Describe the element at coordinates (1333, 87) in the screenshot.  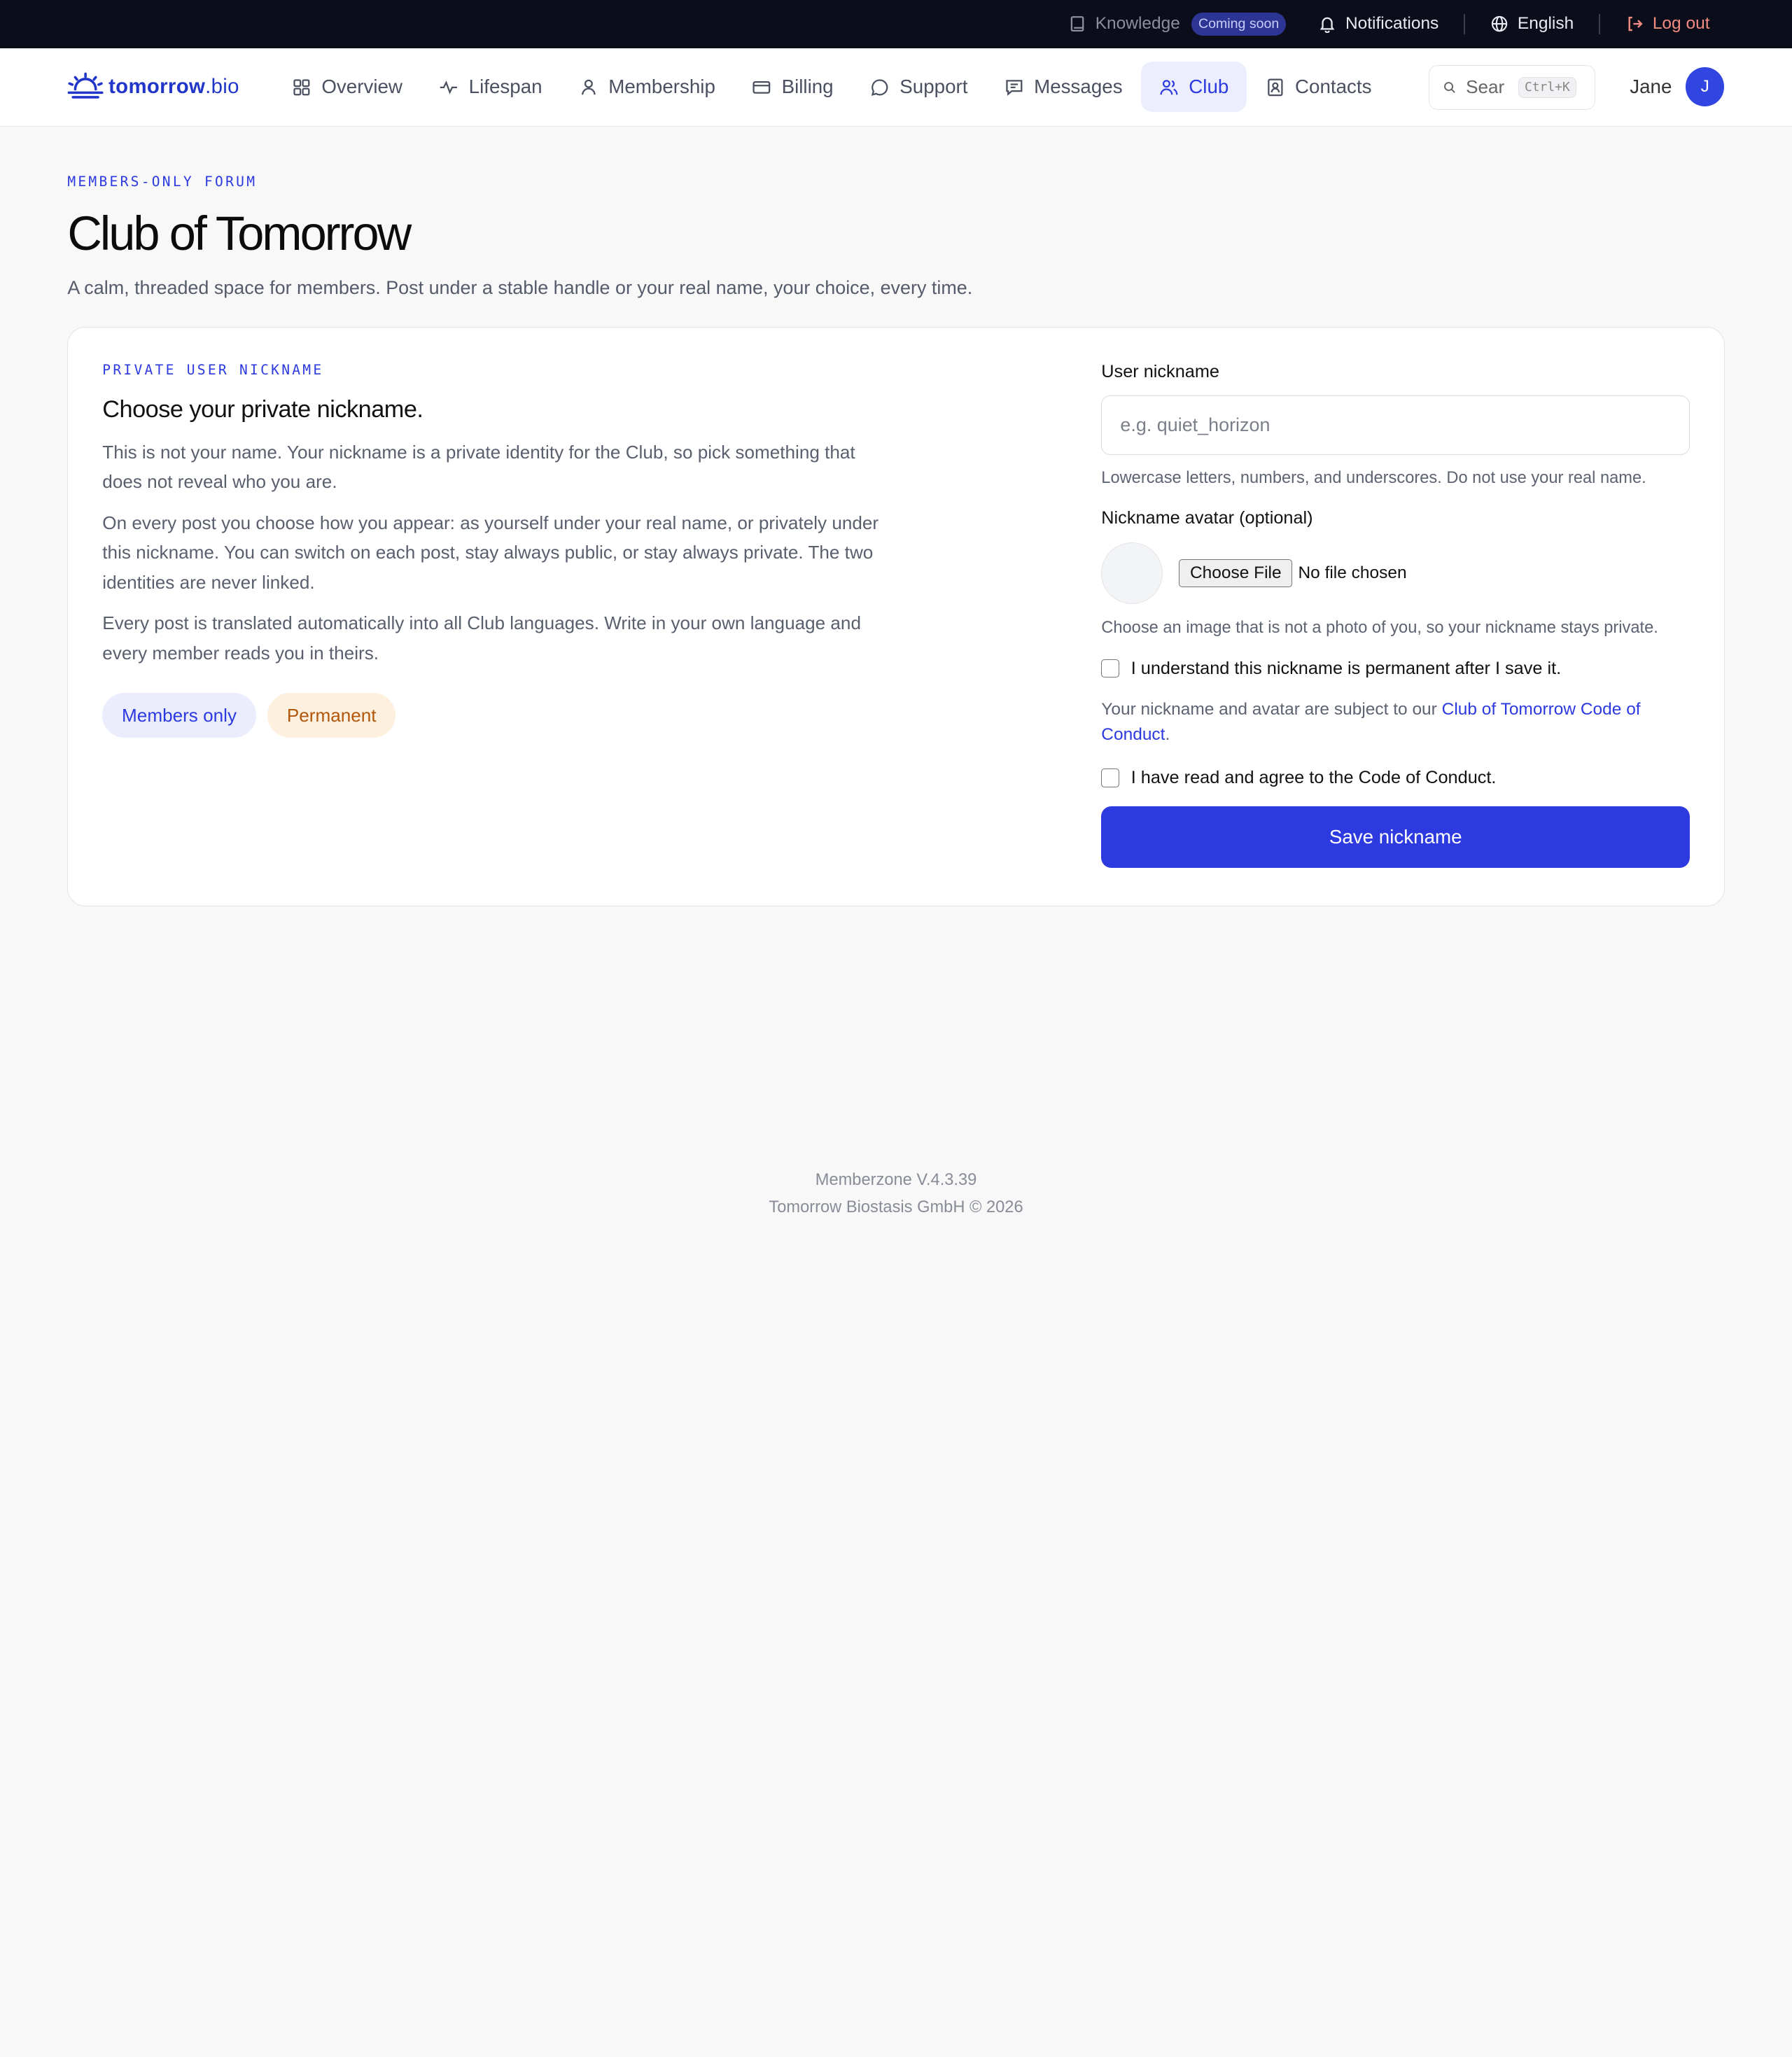
I see `nav-label-contacts: Contacts` at that location.